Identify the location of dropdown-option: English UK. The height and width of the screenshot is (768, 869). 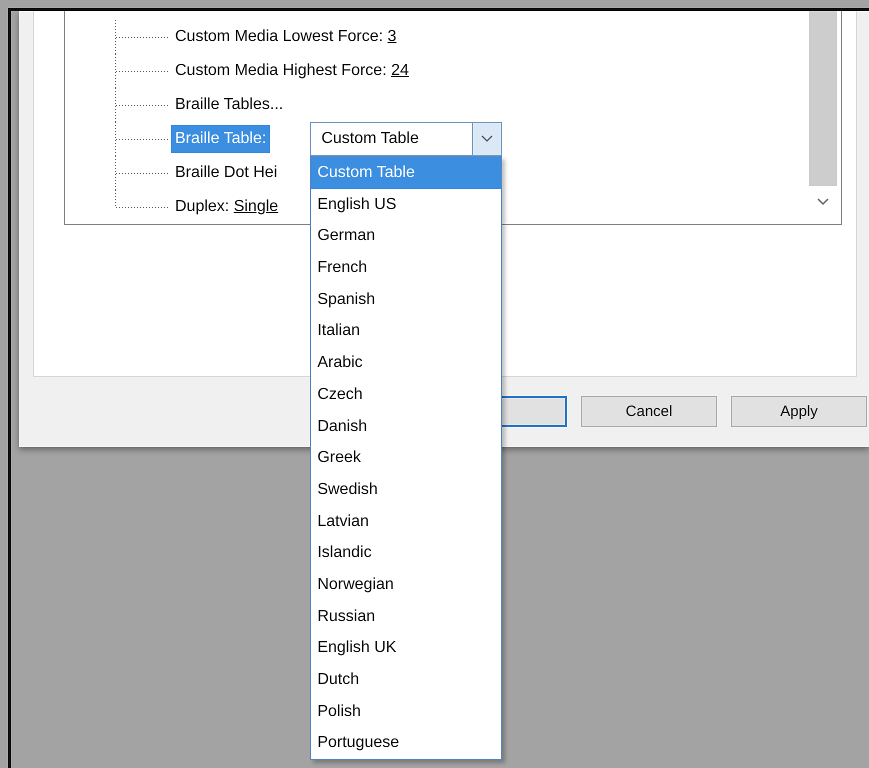
(406, 648).